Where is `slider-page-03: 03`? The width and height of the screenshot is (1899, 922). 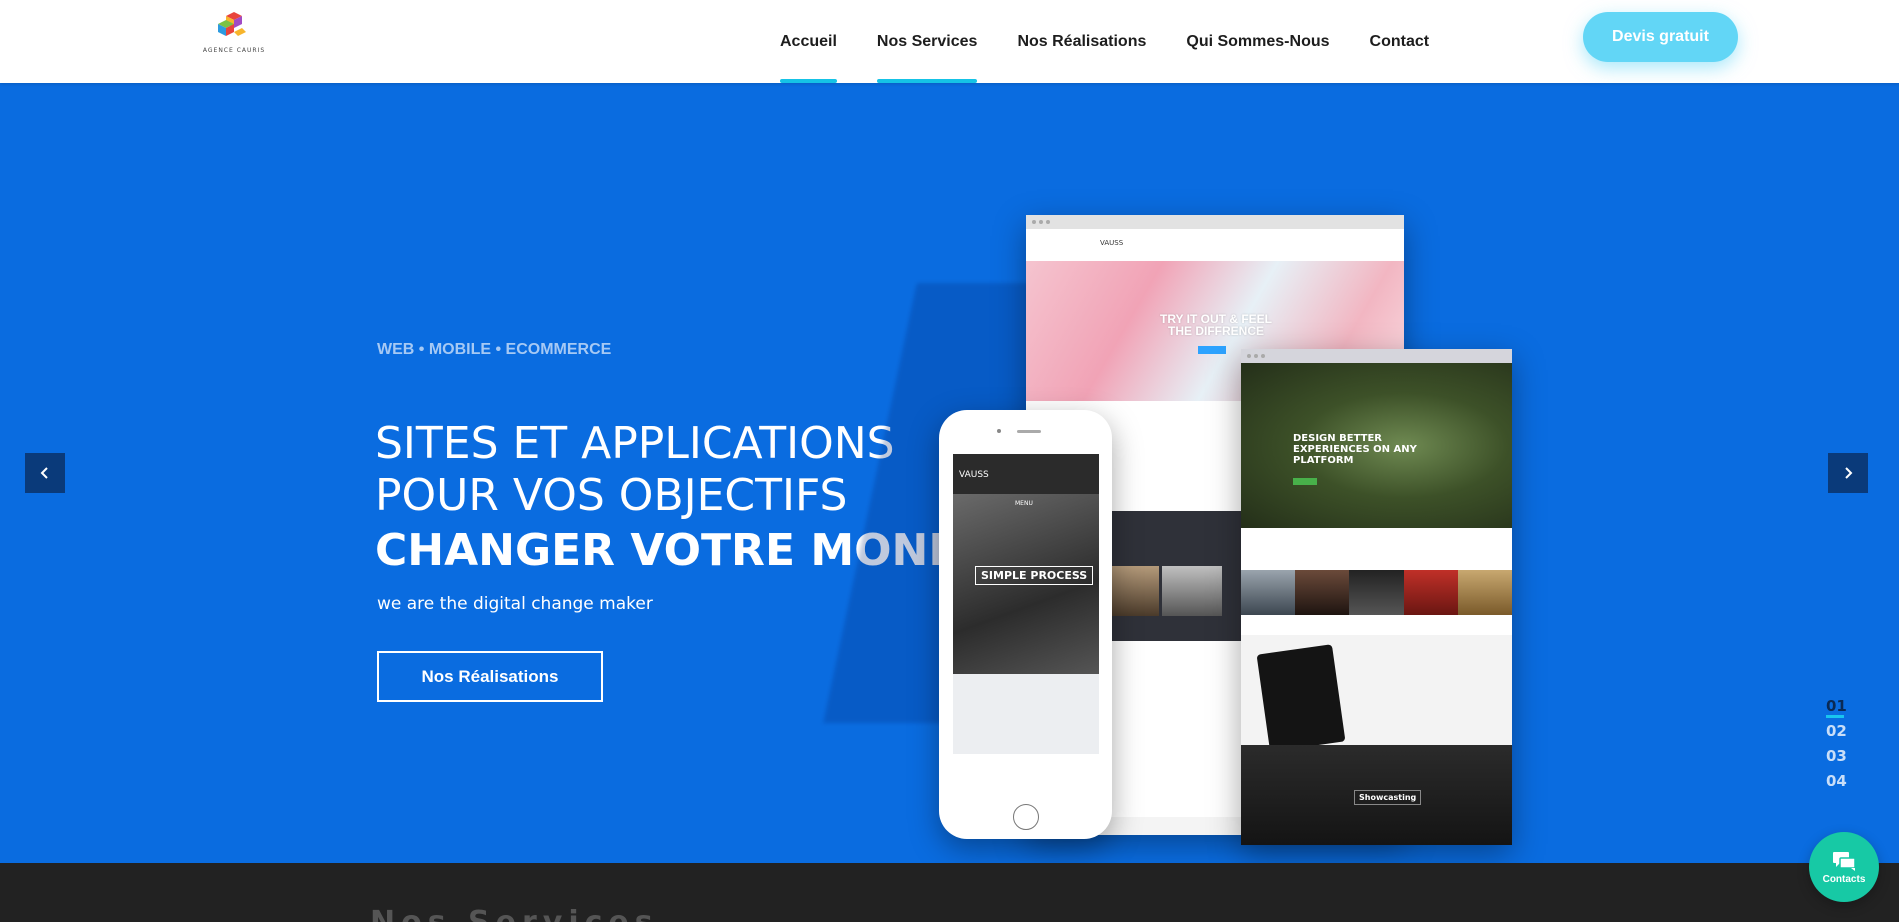 slider-page-03: 03 is located at coordinates (1836, 759).